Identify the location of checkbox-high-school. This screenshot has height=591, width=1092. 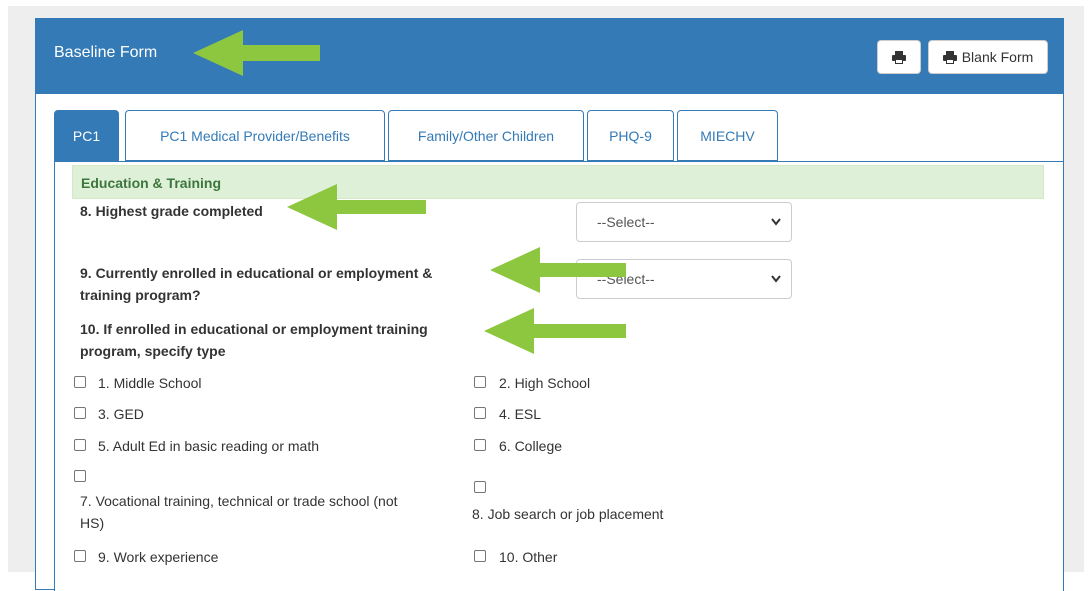
(480, 382).